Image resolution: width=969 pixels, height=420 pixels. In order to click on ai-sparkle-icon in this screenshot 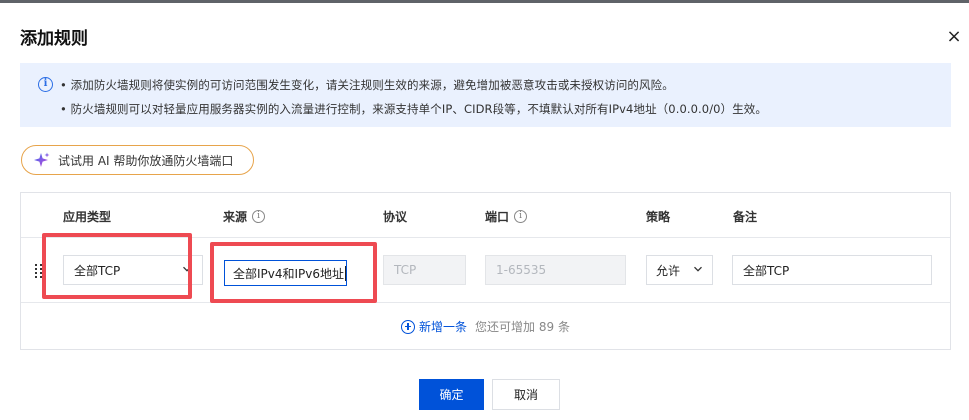, I will do `click(42, 159)`.